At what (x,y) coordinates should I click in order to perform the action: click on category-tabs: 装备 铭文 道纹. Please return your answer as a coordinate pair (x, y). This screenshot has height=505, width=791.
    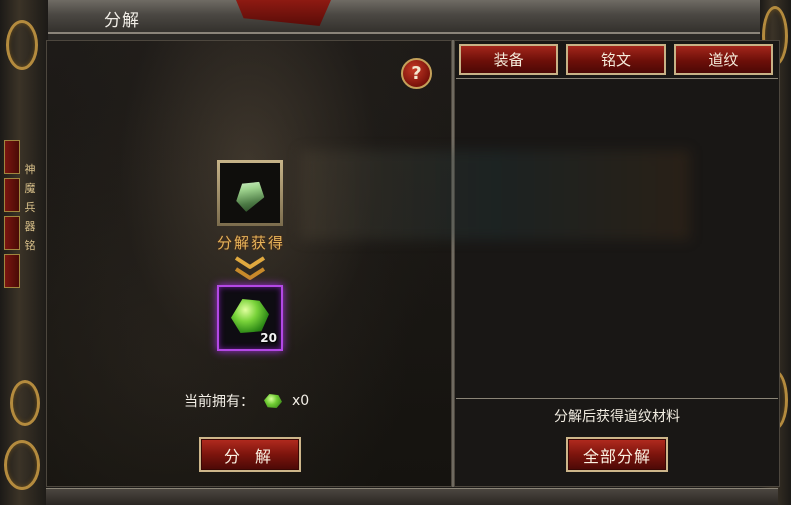
    Looking at the image, I should click on (616, 60).